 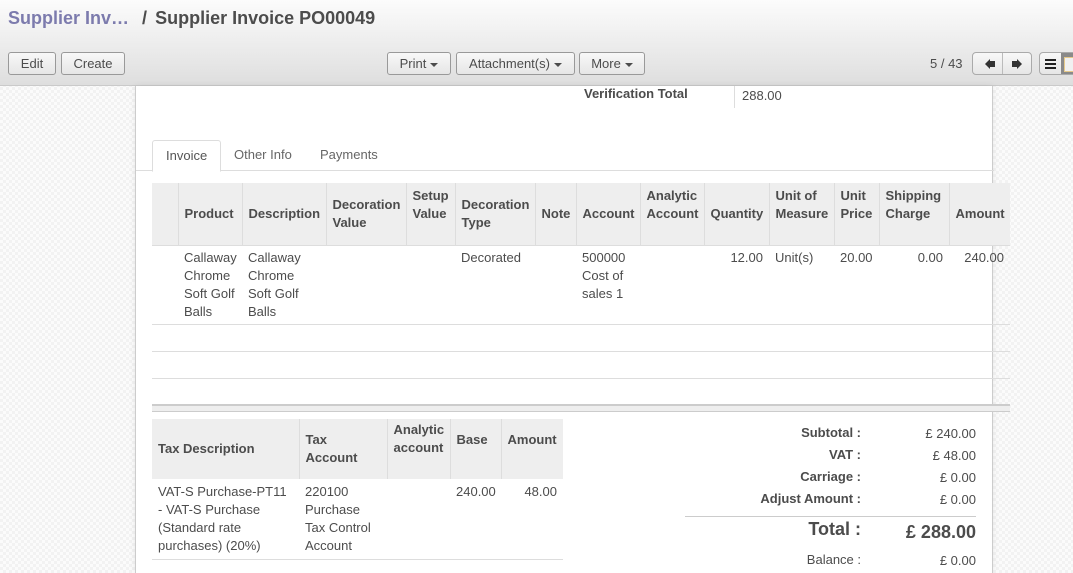 I want to click on total-row: Total : £ 288.00, so click(x=830, y=533).